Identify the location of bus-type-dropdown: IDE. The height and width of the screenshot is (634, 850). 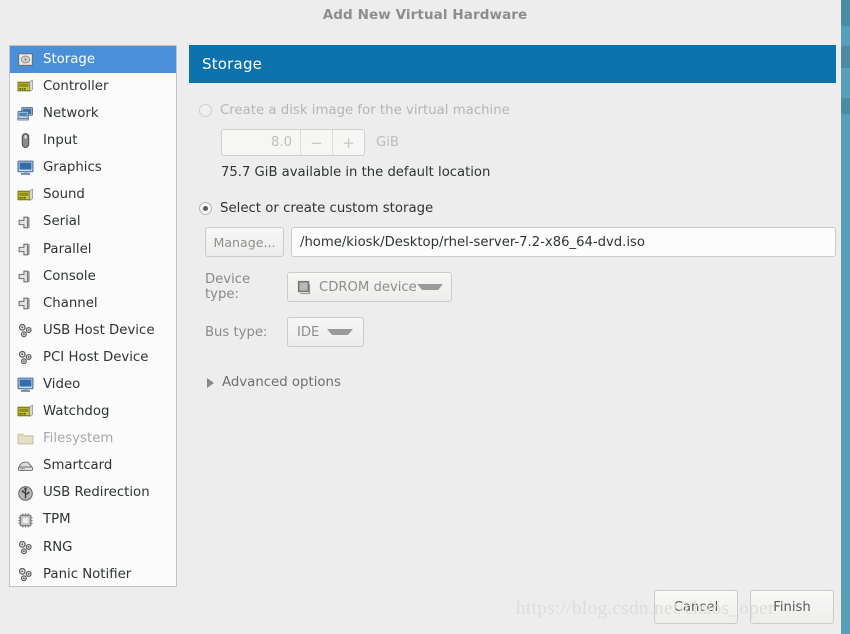
(325, 332).